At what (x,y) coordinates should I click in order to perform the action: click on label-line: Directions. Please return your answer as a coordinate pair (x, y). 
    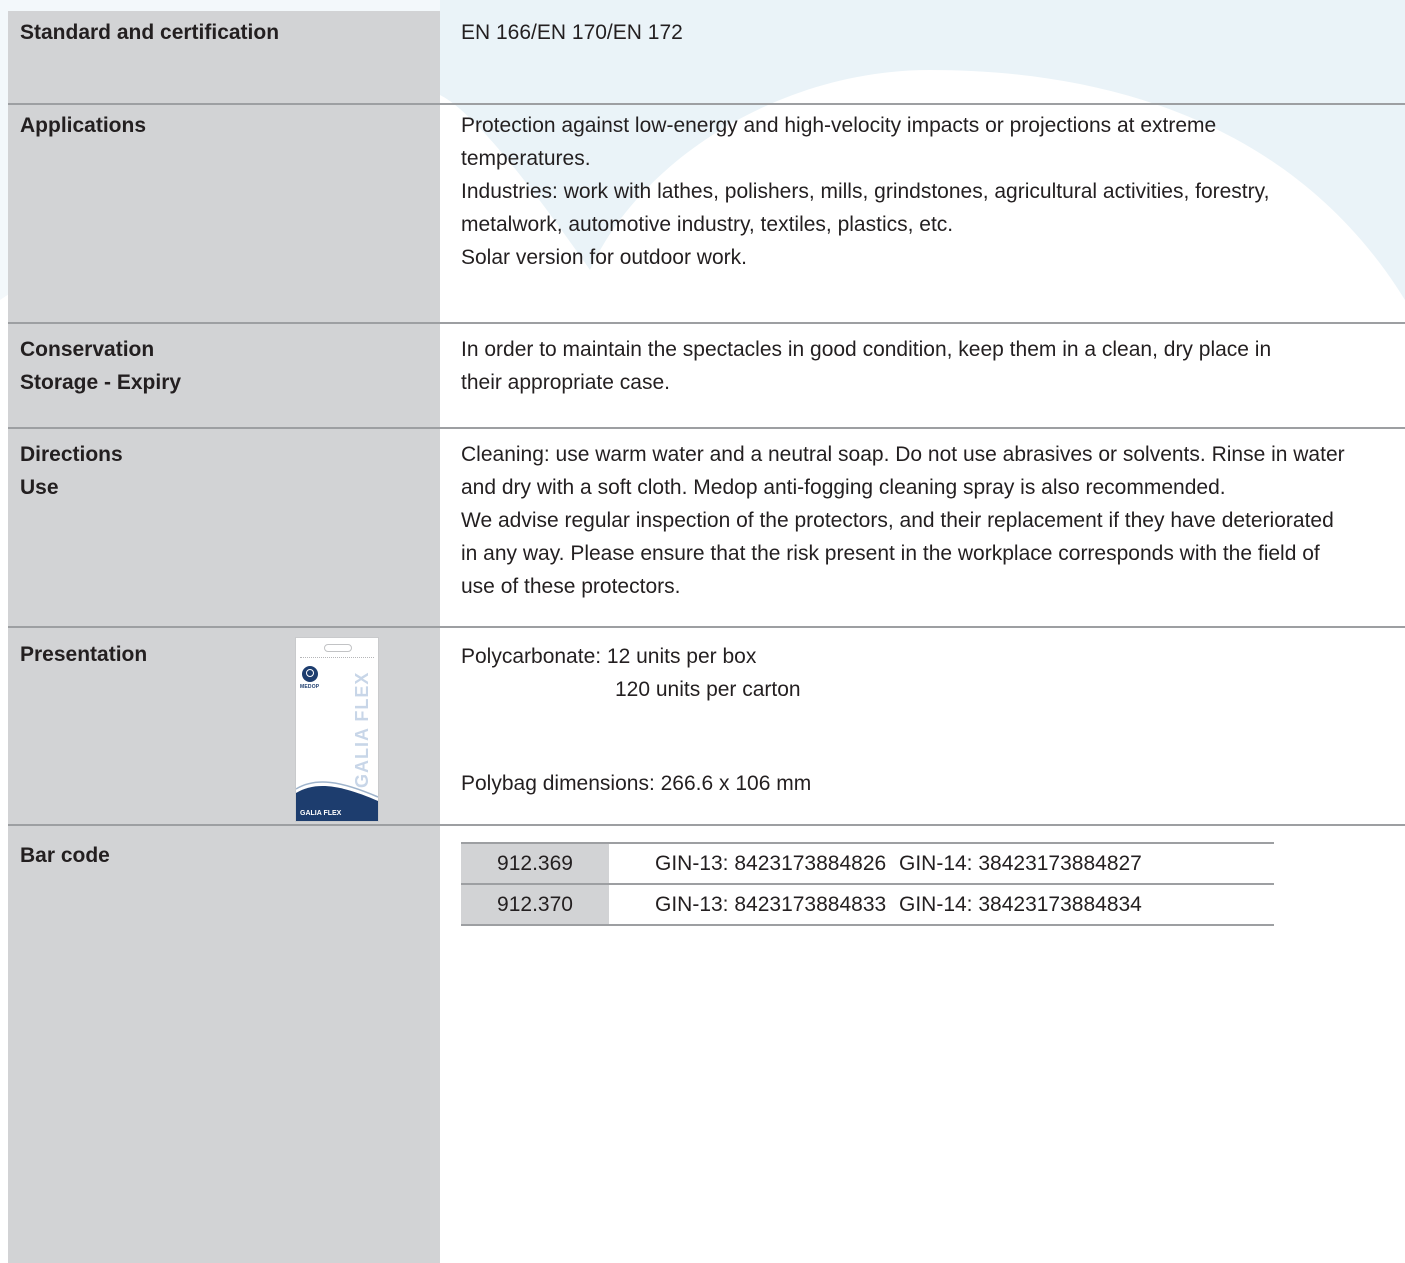
    Looking at the image, I should click on (71, 454).